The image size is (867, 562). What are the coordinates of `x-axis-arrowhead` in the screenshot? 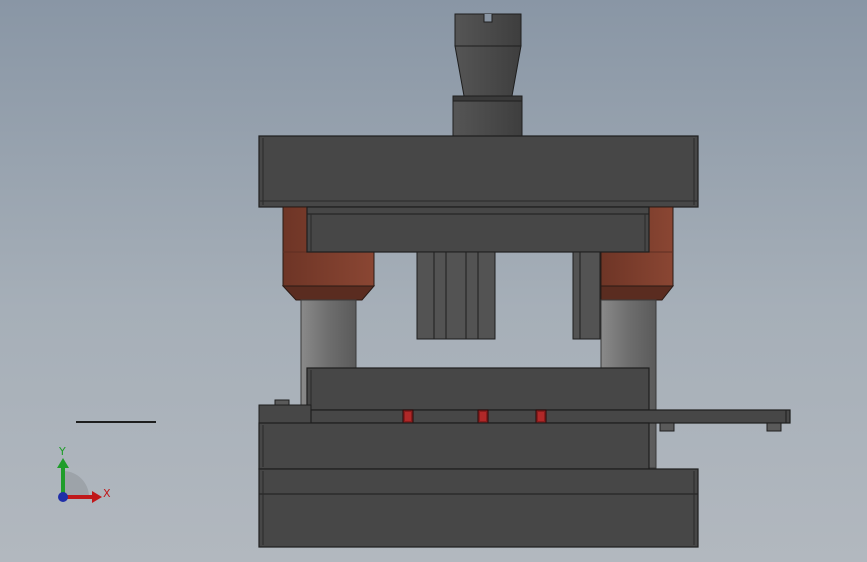 It's located at (97, 497).